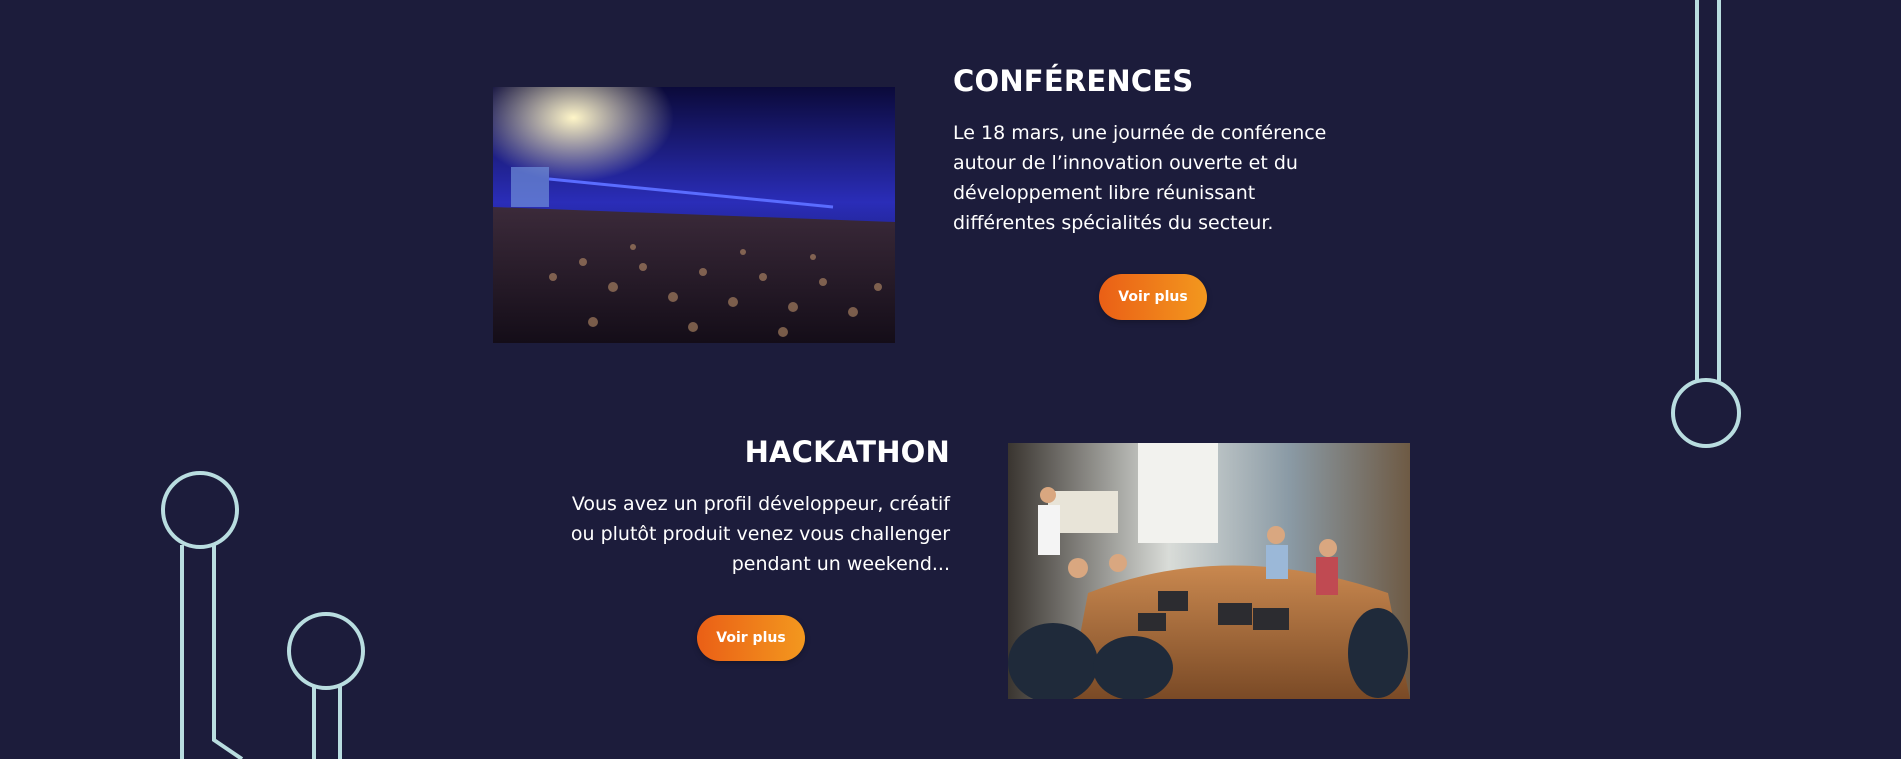  What do you see at coordinates (1706, 413) in the screenshot?
I see `circuit-node-top-right` at bounding box center [1706, 413].